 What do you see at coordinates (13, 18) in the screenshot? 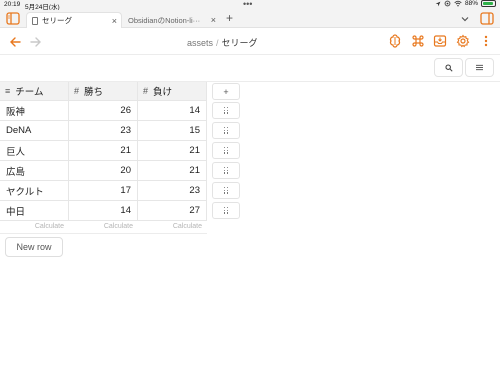
I see `left-sidebar-toggle-icon` at bounding box center [13, 18].